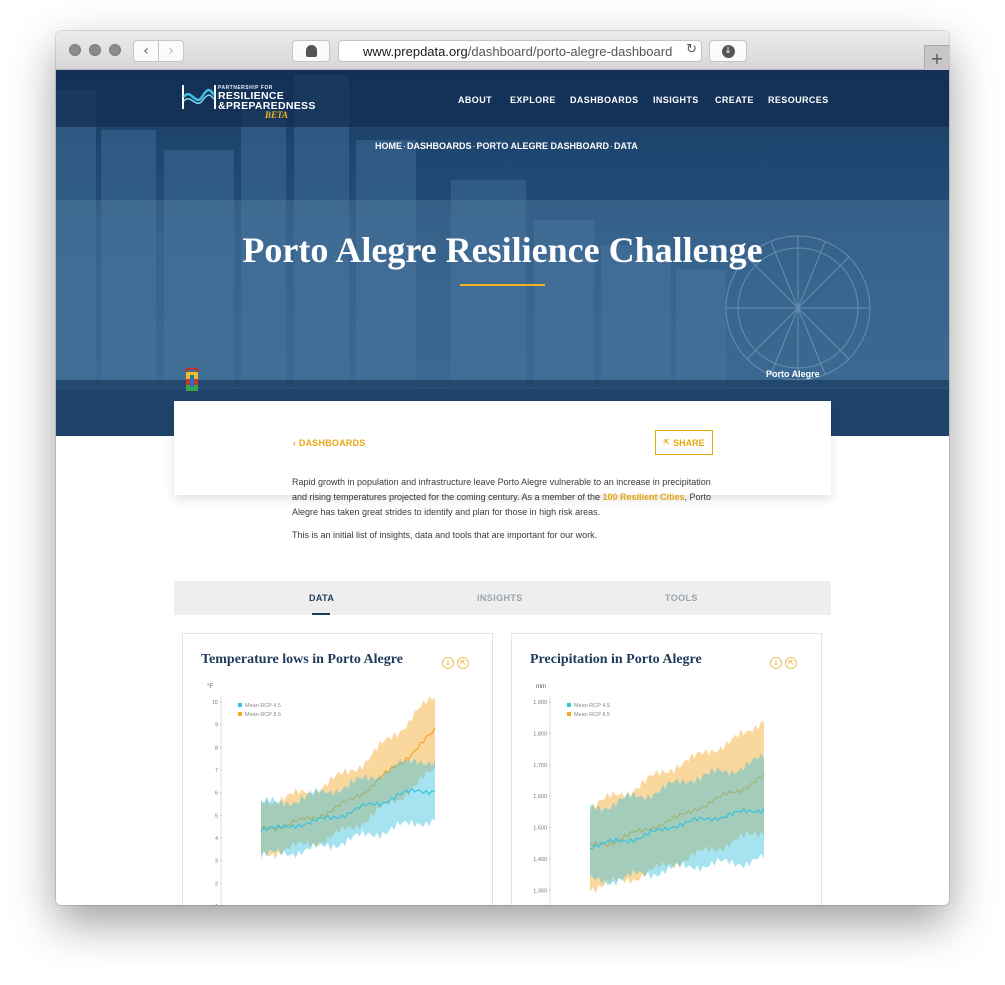  Describe the element at coordinates (415, 51) in the screenshot. I see `url-domain: www.prepdata.org` at that location.